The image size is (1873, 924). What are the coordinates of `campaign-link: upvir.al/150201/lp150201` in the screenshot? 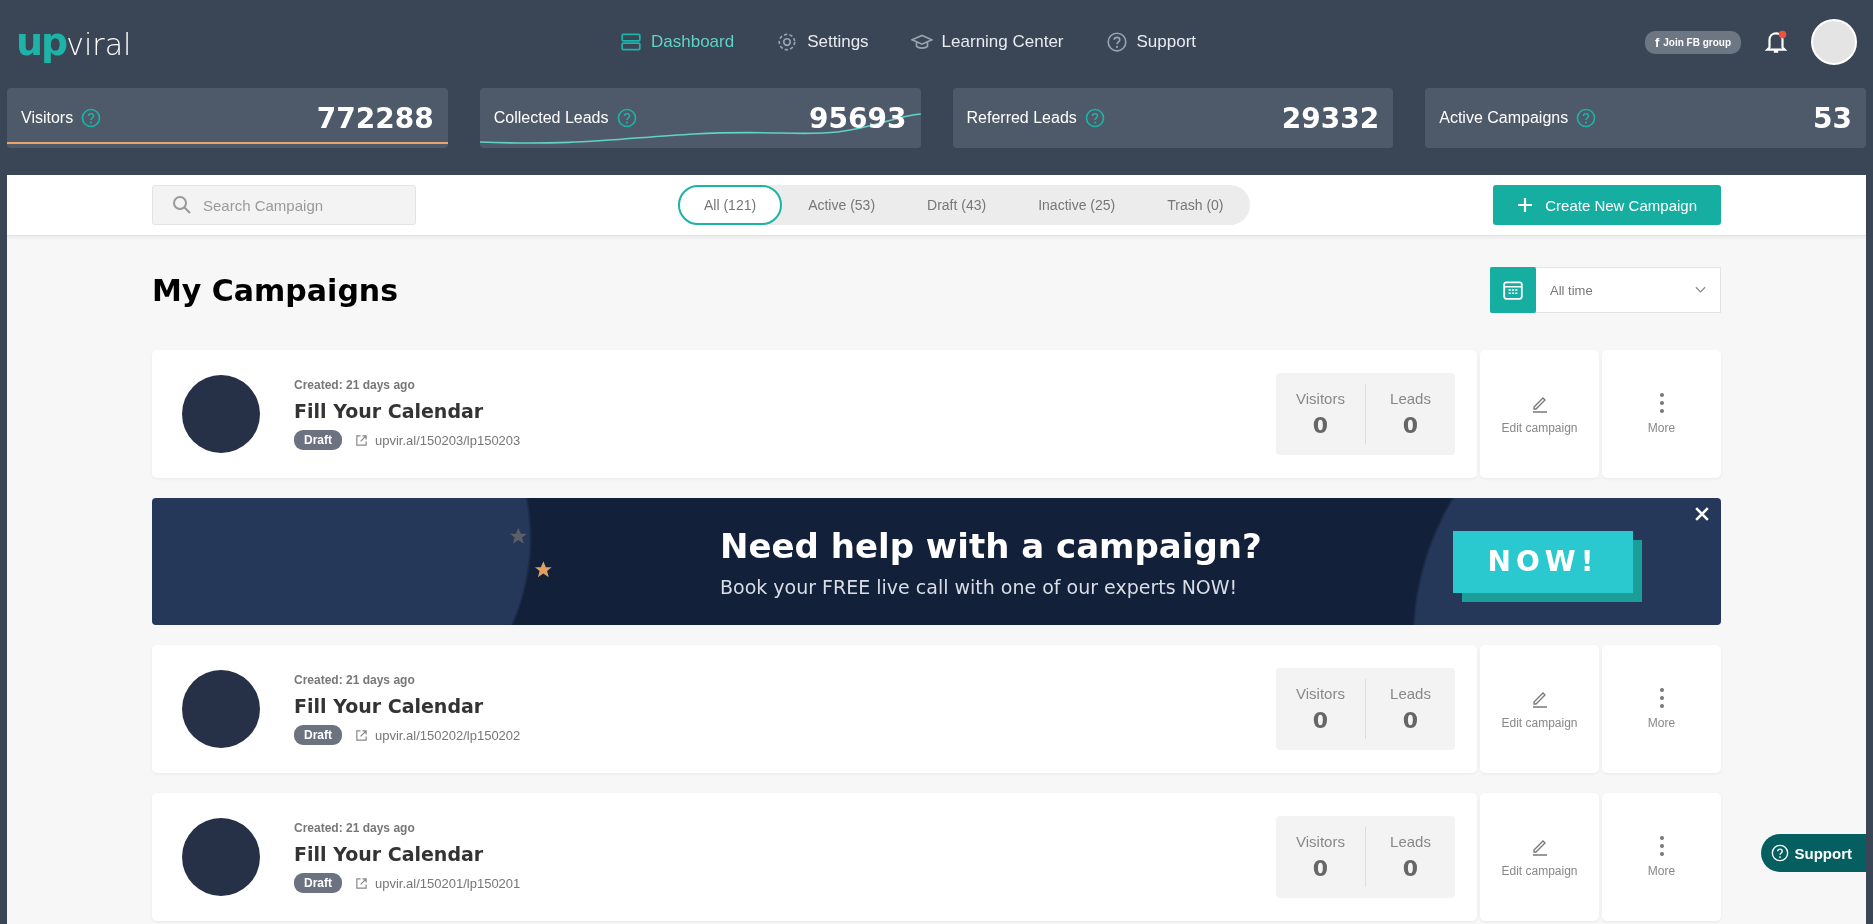 It's located at (448, 883).